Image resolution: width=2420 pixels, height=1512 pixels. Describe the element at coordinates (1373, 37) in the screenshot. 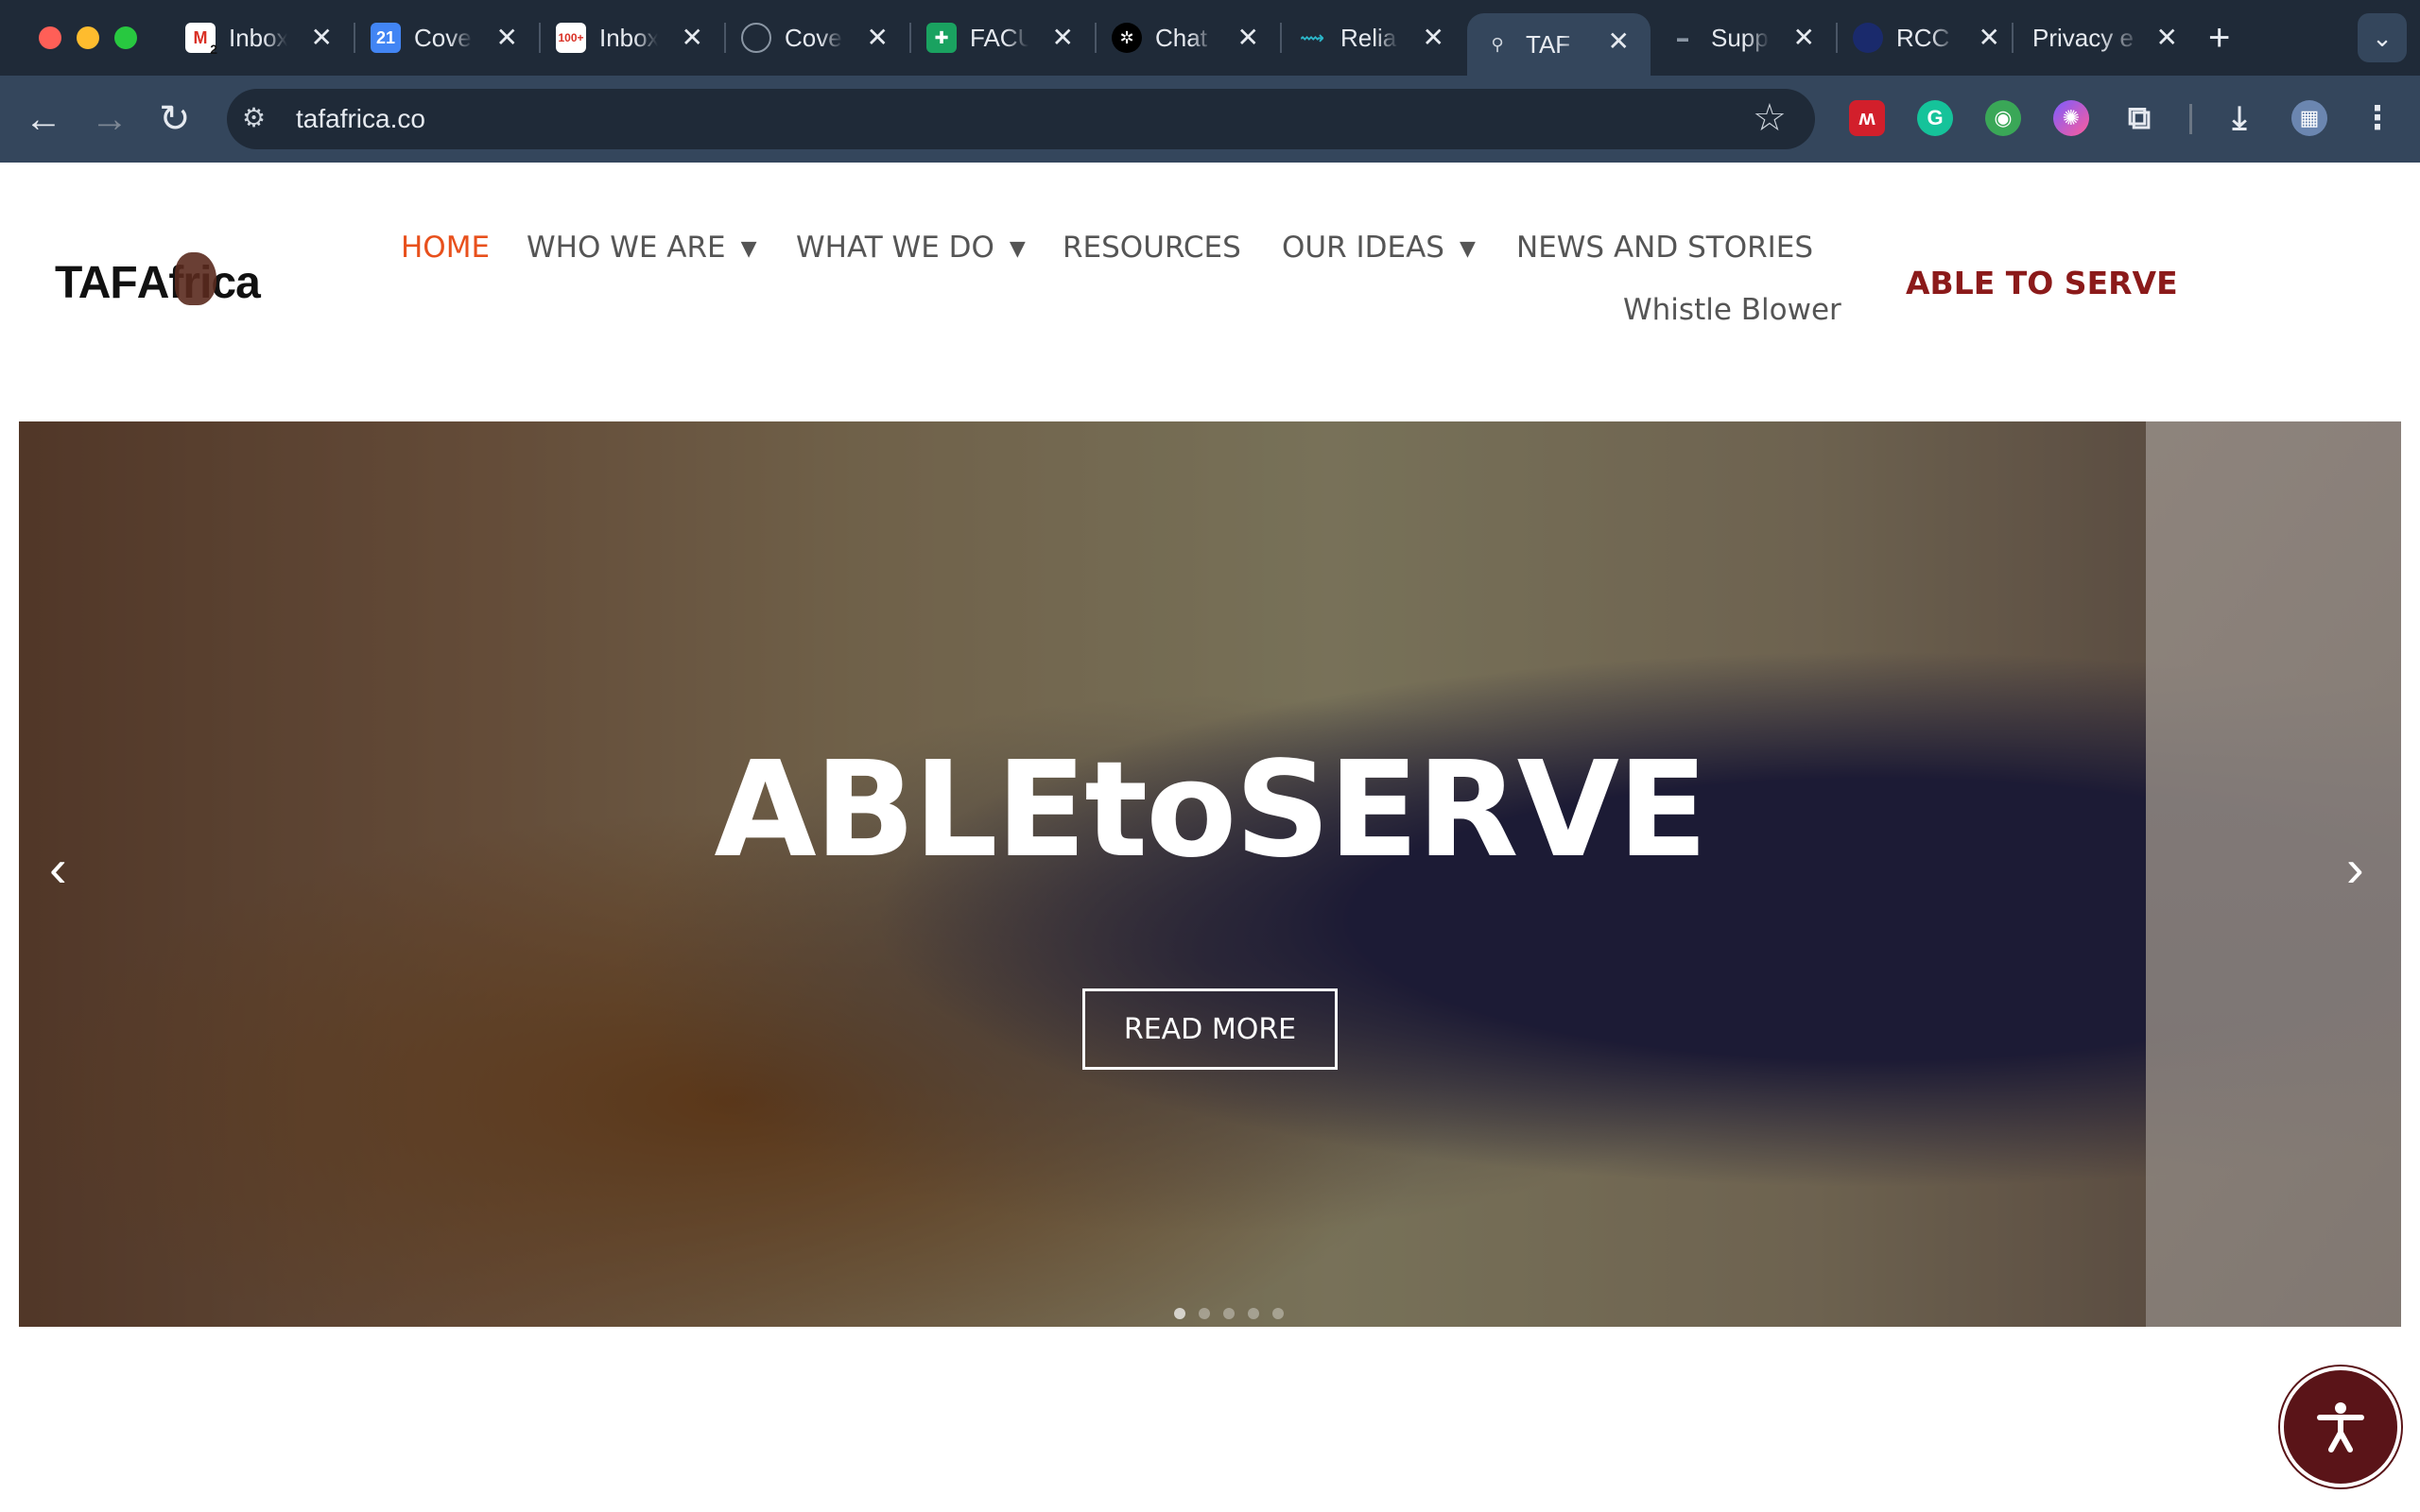

I see `browser-tab: ⟿ Relia ✕` at that location.